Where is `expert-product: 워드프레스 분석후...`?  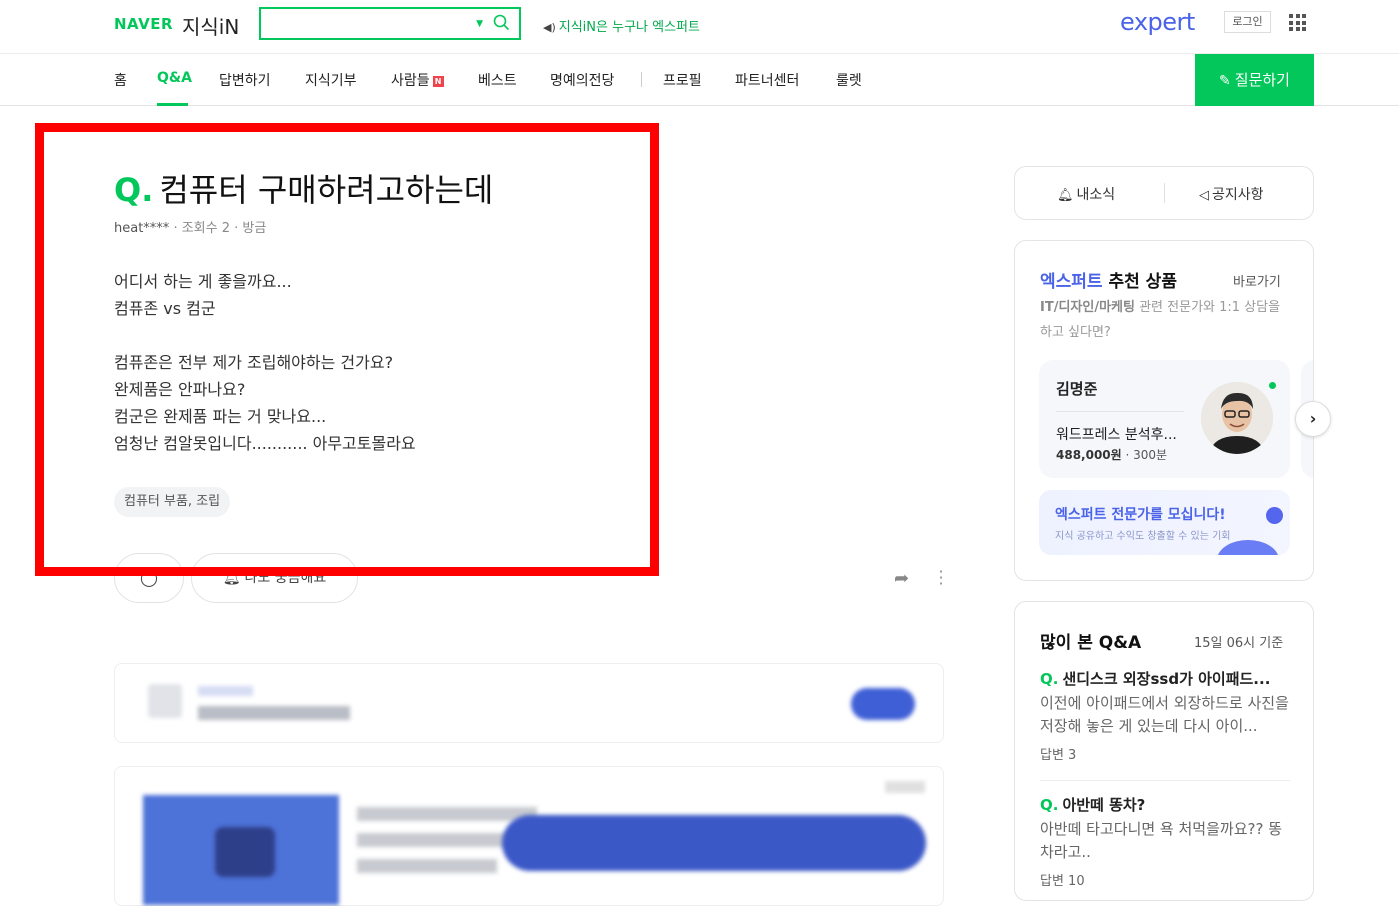
expert-product: 워드프레스 분석후... is located at coordinates (1116, 435).